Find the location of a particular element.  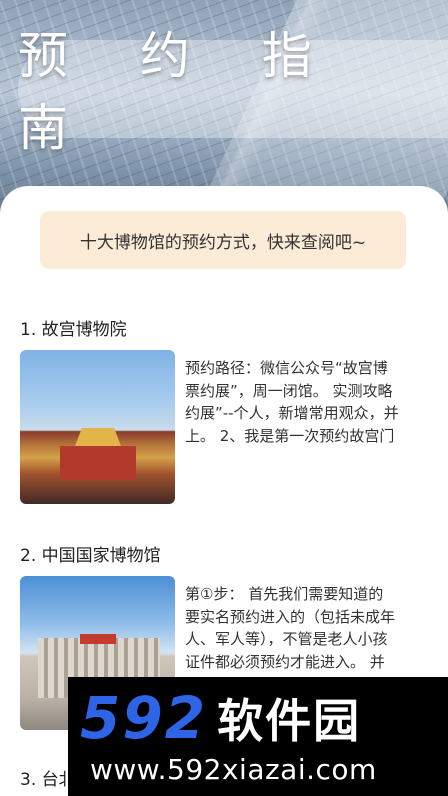

page-title: 预 约 指 南 is located at coordinates (179, 92).